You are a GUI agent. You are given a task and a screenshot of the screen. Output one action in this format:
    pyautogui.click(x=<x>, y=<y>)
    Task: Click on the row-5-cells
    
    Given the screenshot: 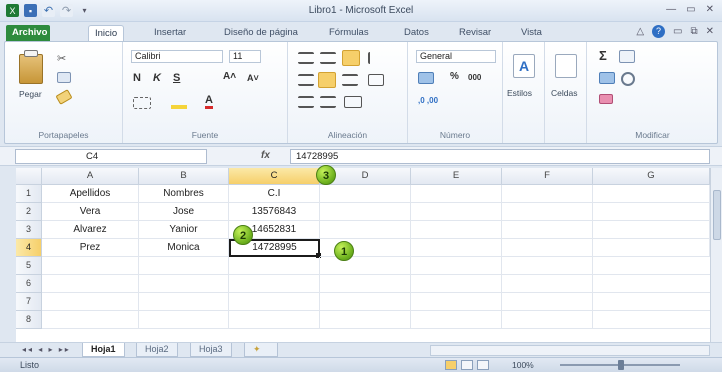 What is the action you would take?
    pyautogui.click(x=376, y=266)
    